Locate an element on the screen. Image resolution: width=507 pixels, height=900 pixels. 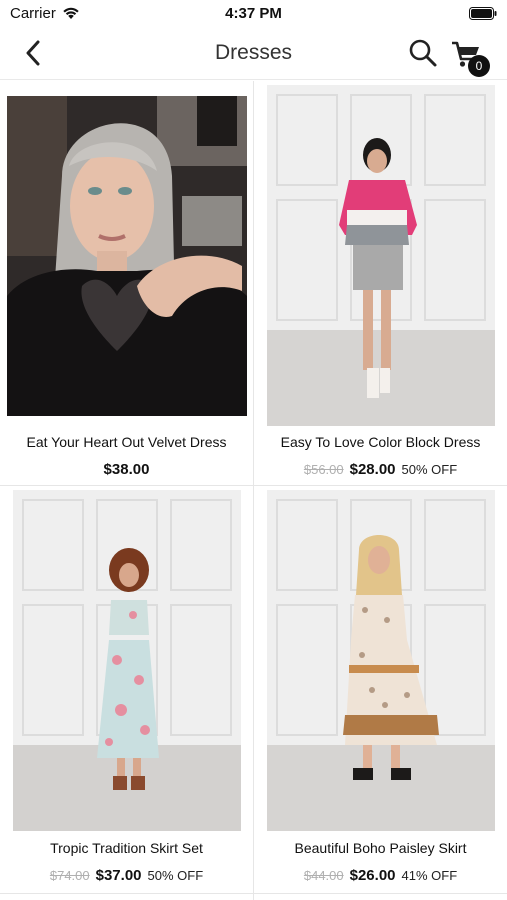
price-original: $74.00 is located at coordinates (69, 875).